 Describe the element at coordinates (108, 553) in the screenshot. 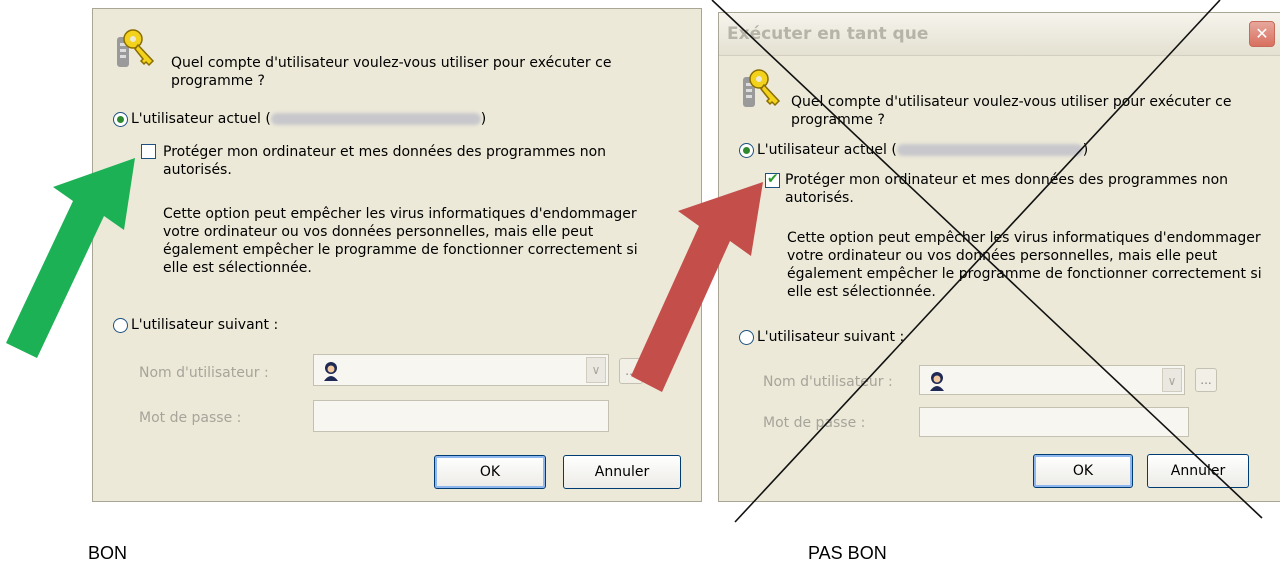

I see `caption-good: BON` at that location.